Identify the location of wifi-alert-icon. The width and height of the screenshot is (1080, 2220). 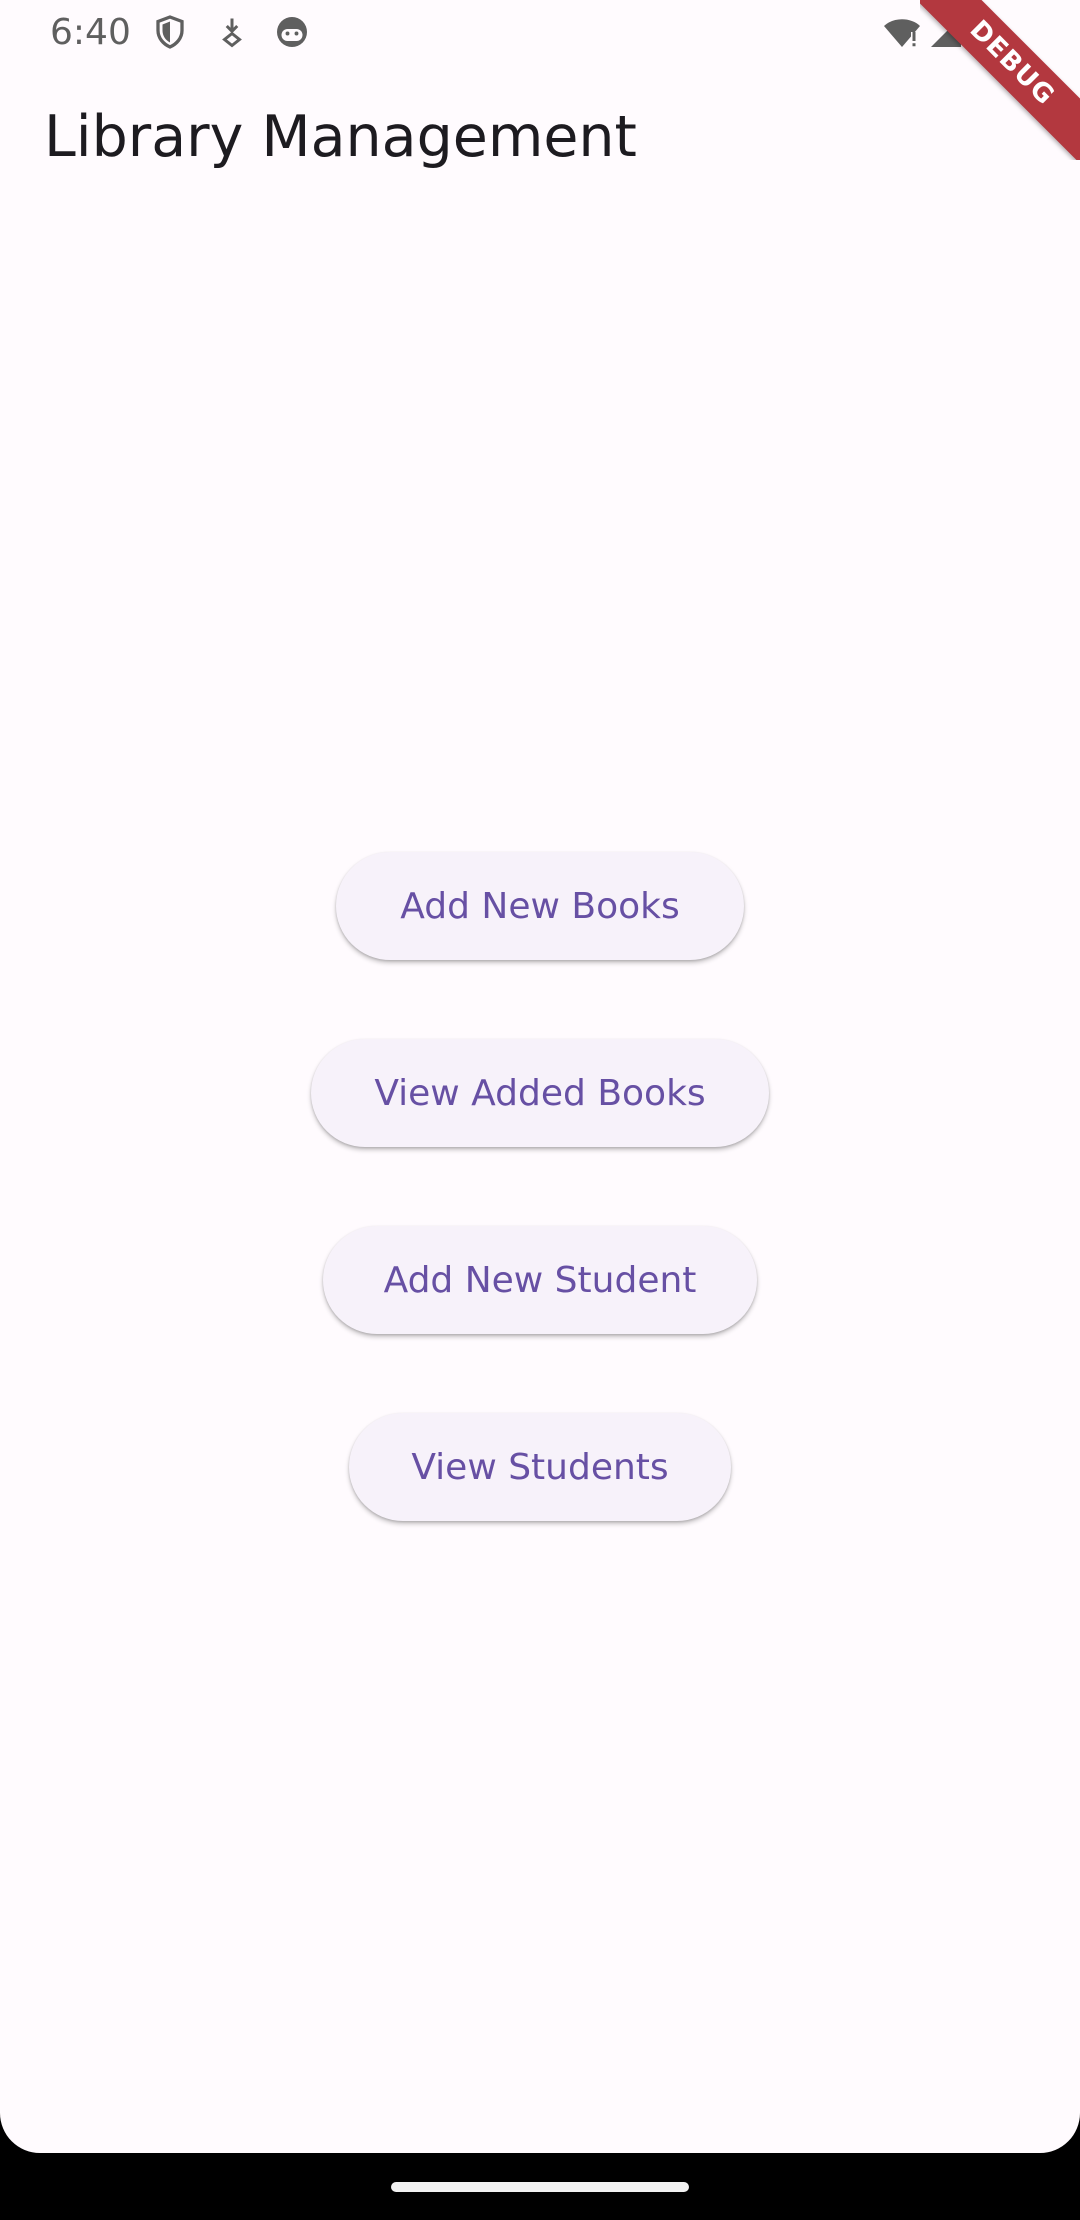
(901, 32).